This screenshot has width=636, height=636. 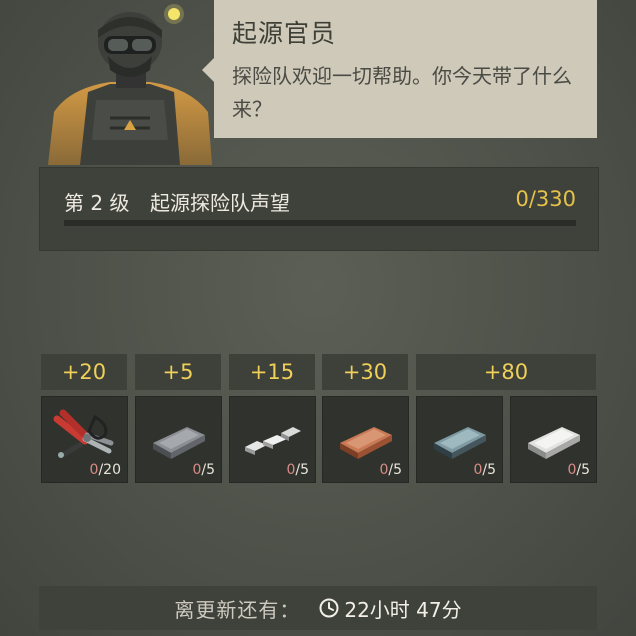 I want to click on npc-dialog: 探险队欢迎一切帮助。你今天带了什么来？, so click(x=402, y=92).